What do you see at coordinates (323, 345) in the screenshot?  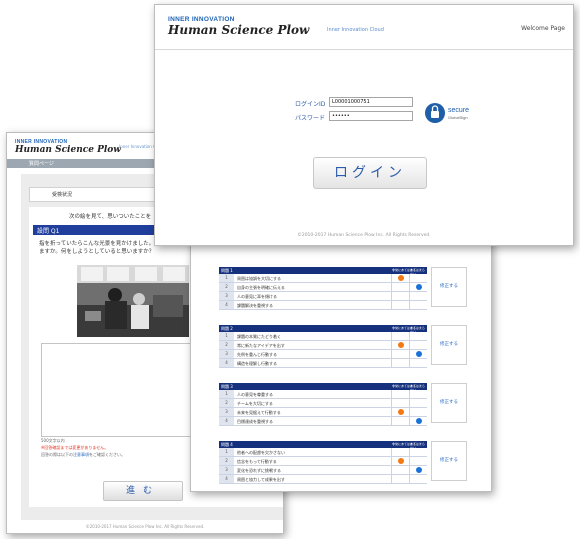 I see `answer-row: 2 常に新たなアイデアを出す` at bounding box center [323, 345].